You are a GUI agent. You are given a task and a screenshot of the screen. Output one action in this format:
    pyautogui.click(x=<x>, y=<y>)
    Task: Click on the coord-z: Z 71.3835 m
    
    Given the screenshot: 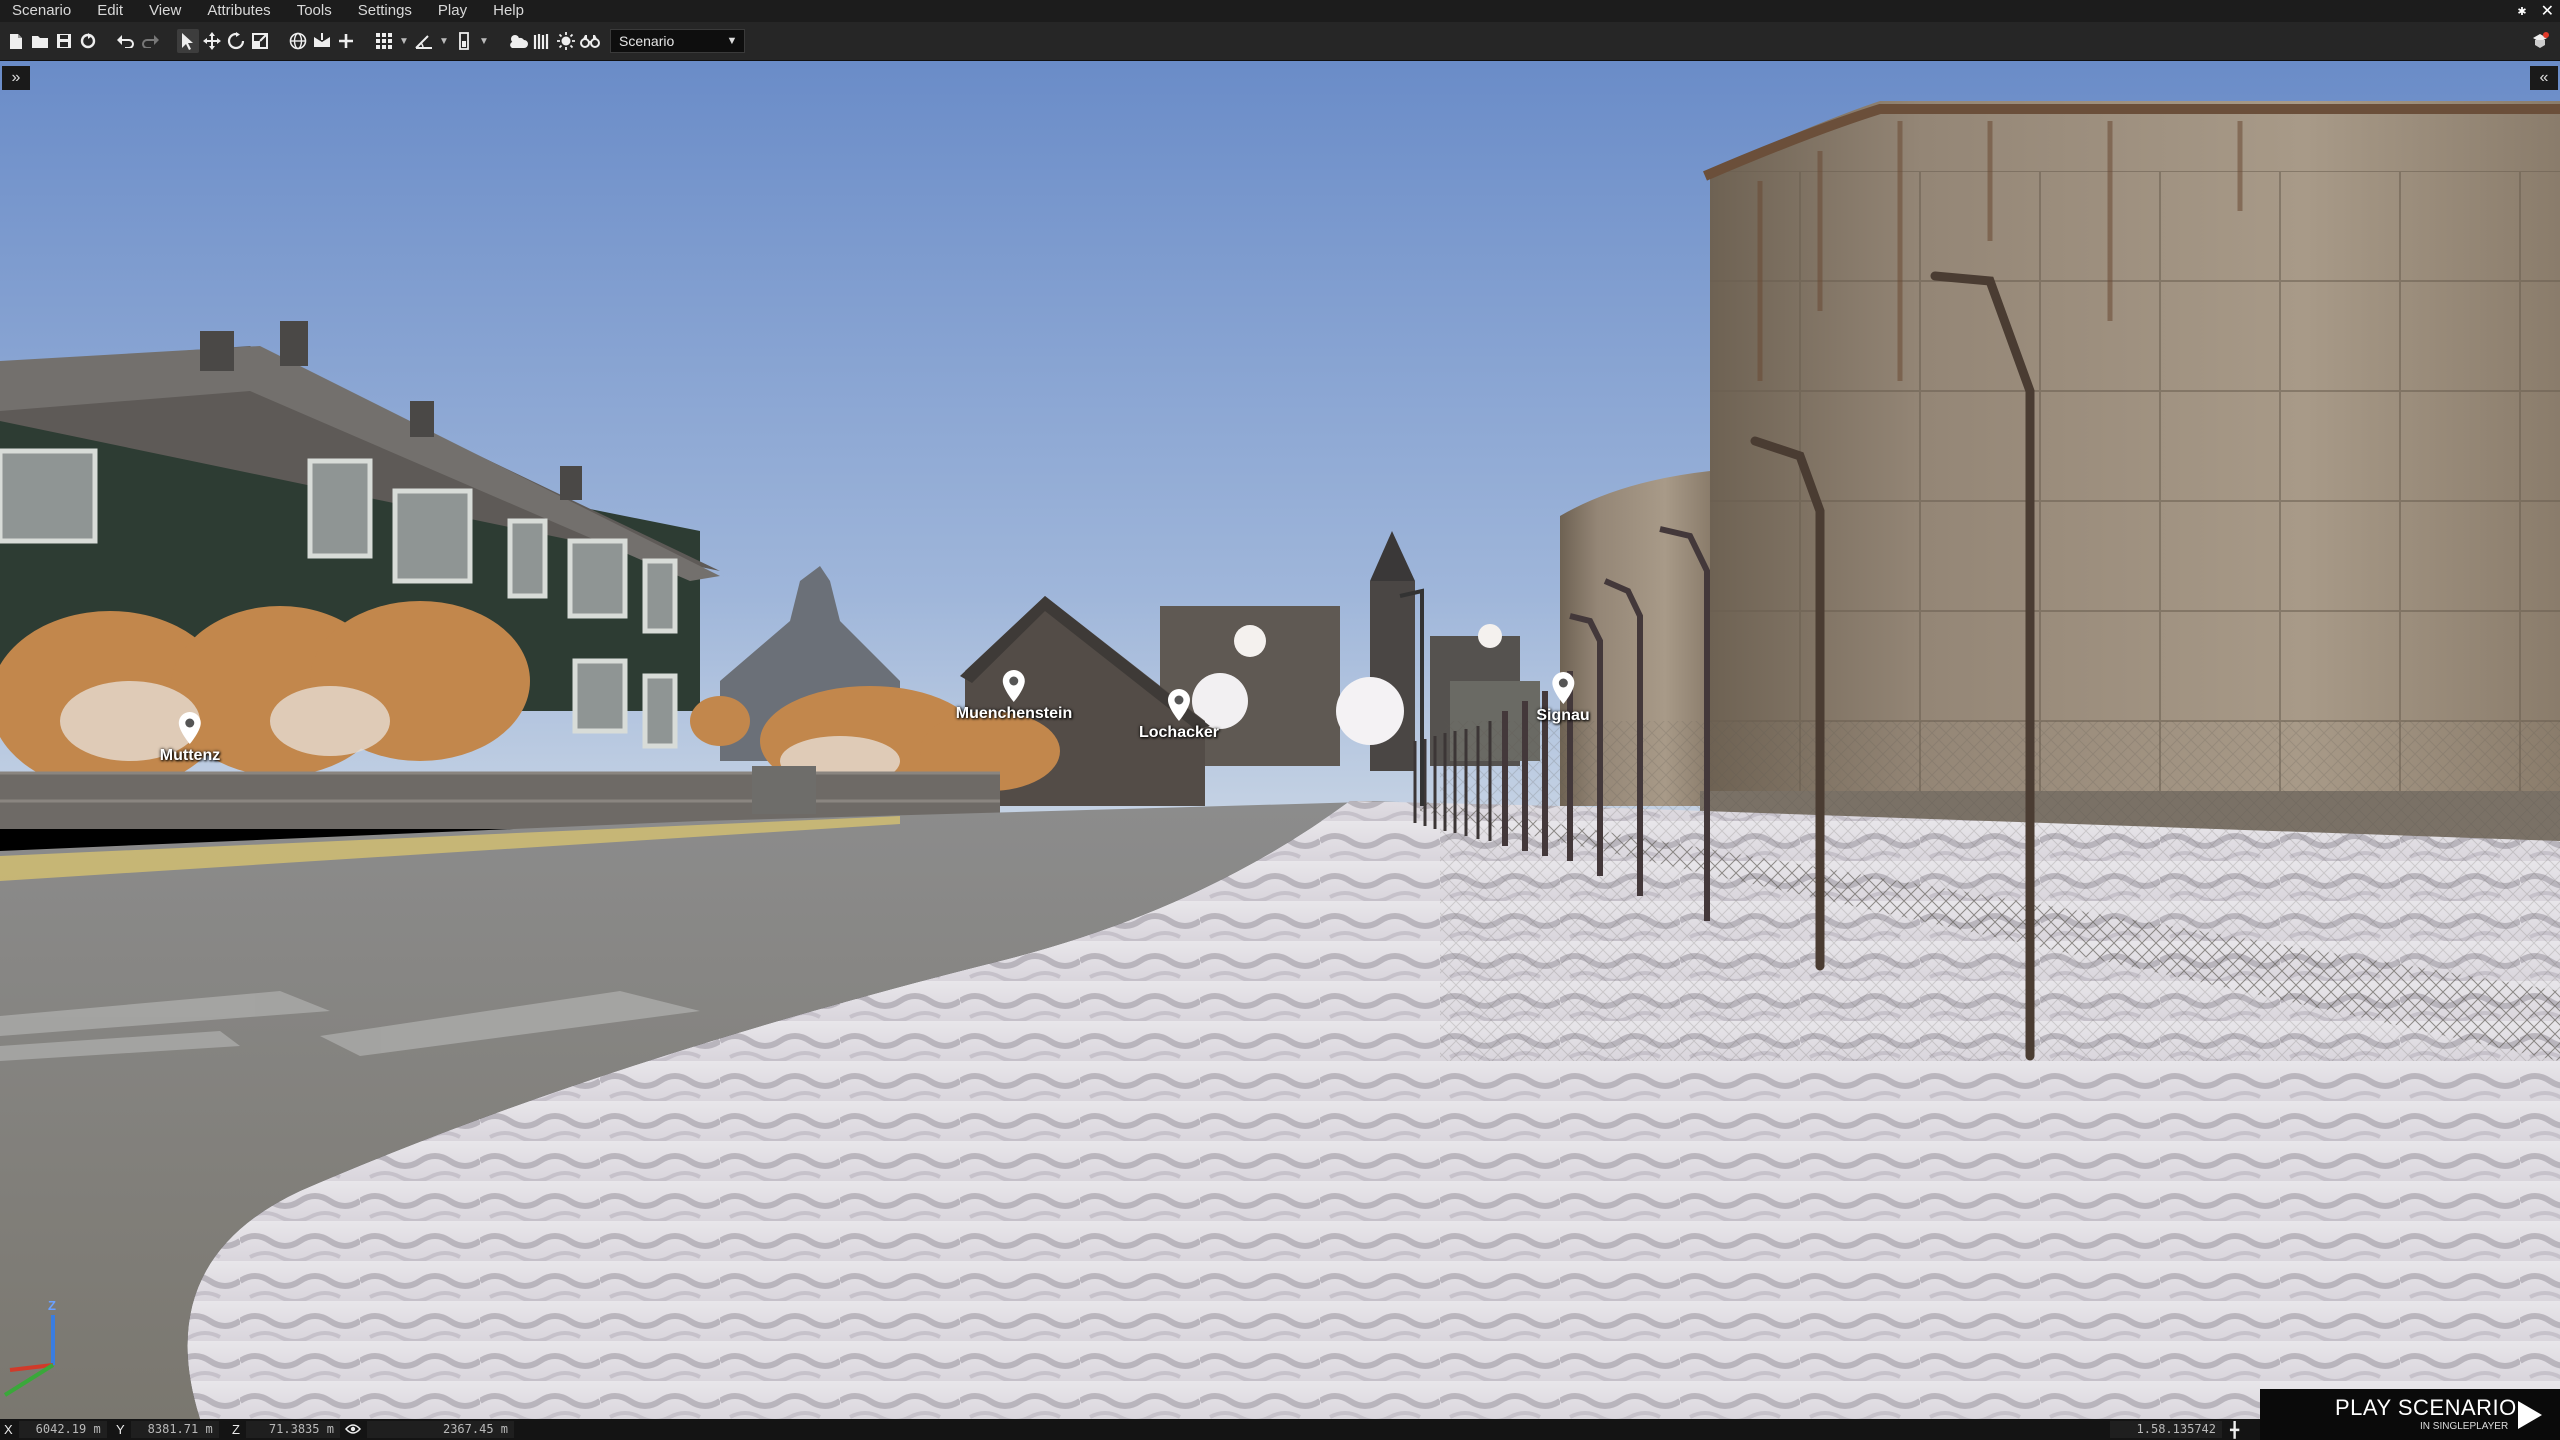 What is the action you would take?
    pyautogui.click(x=286, y=1429)
    